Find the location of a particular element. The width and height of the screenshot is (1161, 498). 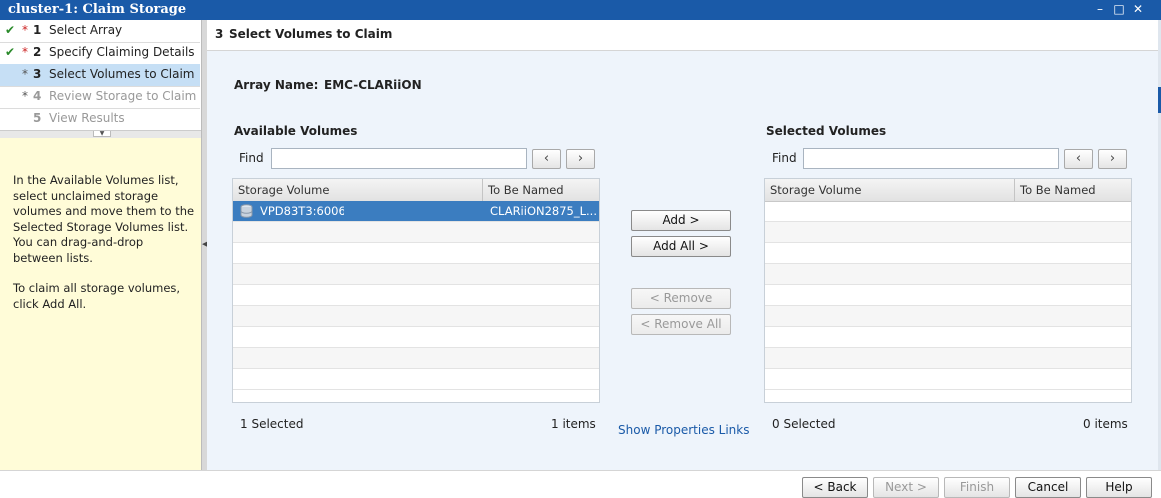

step-label: Specify Claiming Details is located at coordinates (122, 52).